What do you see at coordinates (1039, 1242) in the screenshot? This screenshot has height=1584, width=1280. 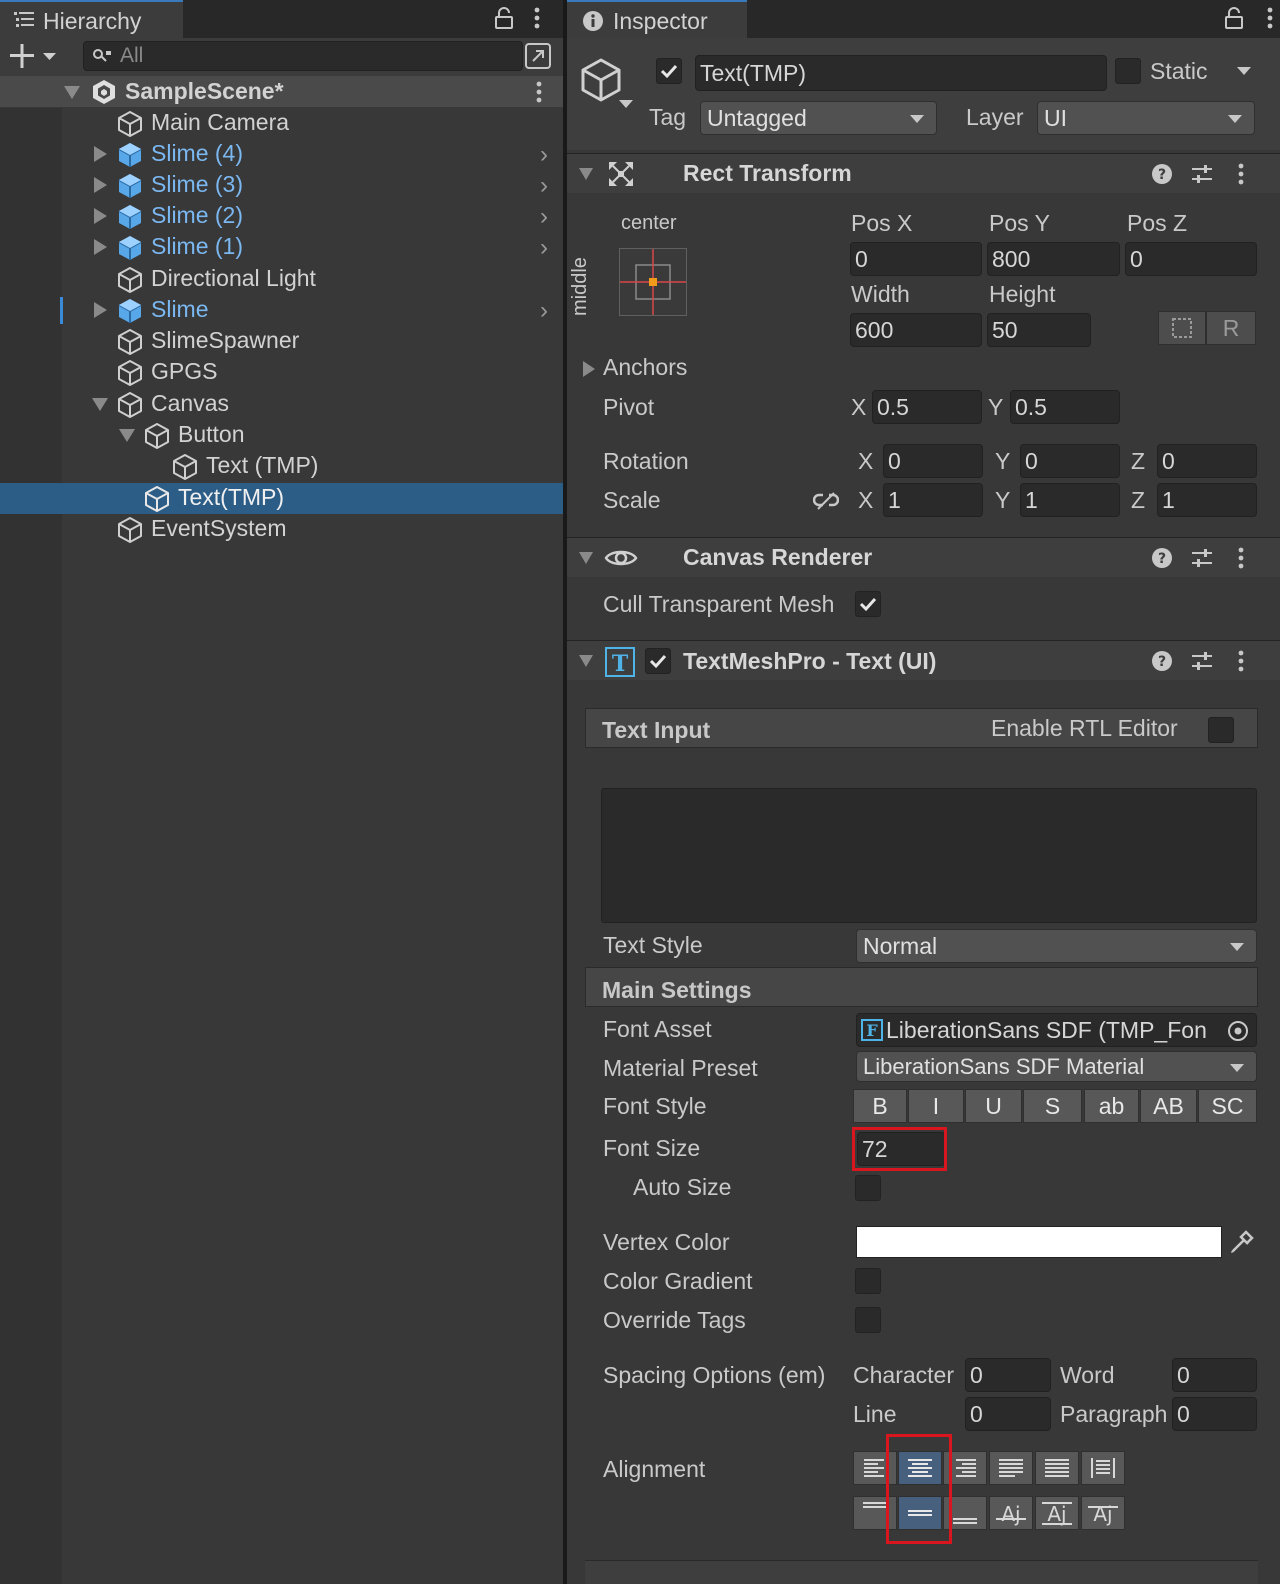 I see `vertex-color-swatch` at bounding box center [1039, 1242].